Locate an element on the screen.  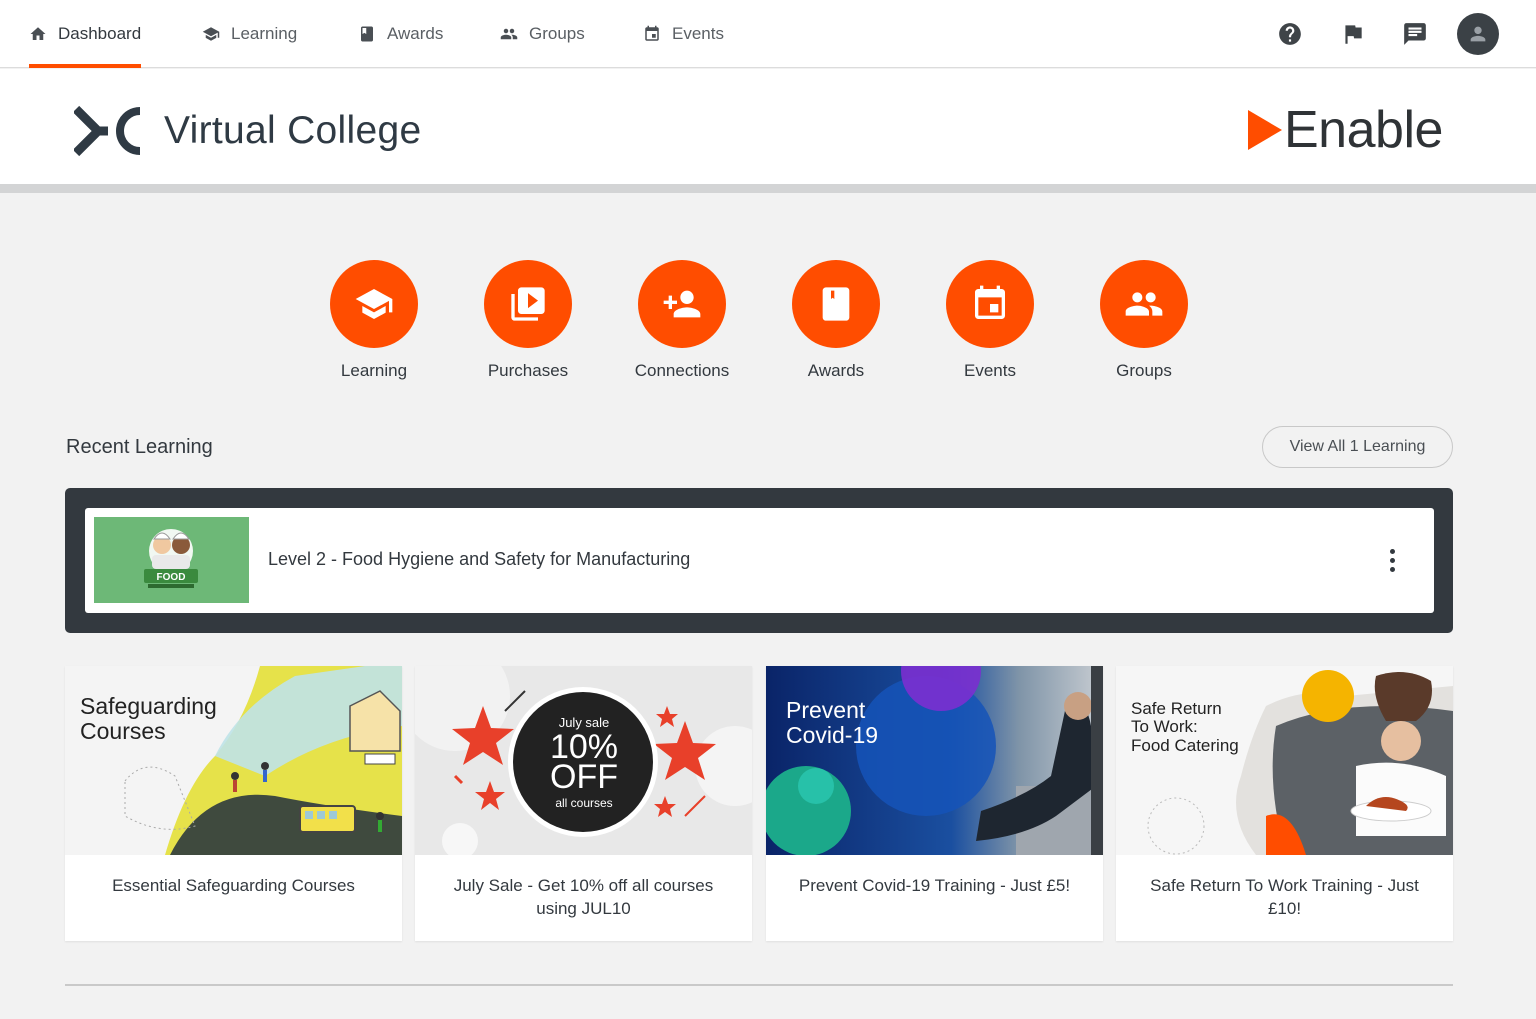
help-button is located at coordinates (1290, 34).